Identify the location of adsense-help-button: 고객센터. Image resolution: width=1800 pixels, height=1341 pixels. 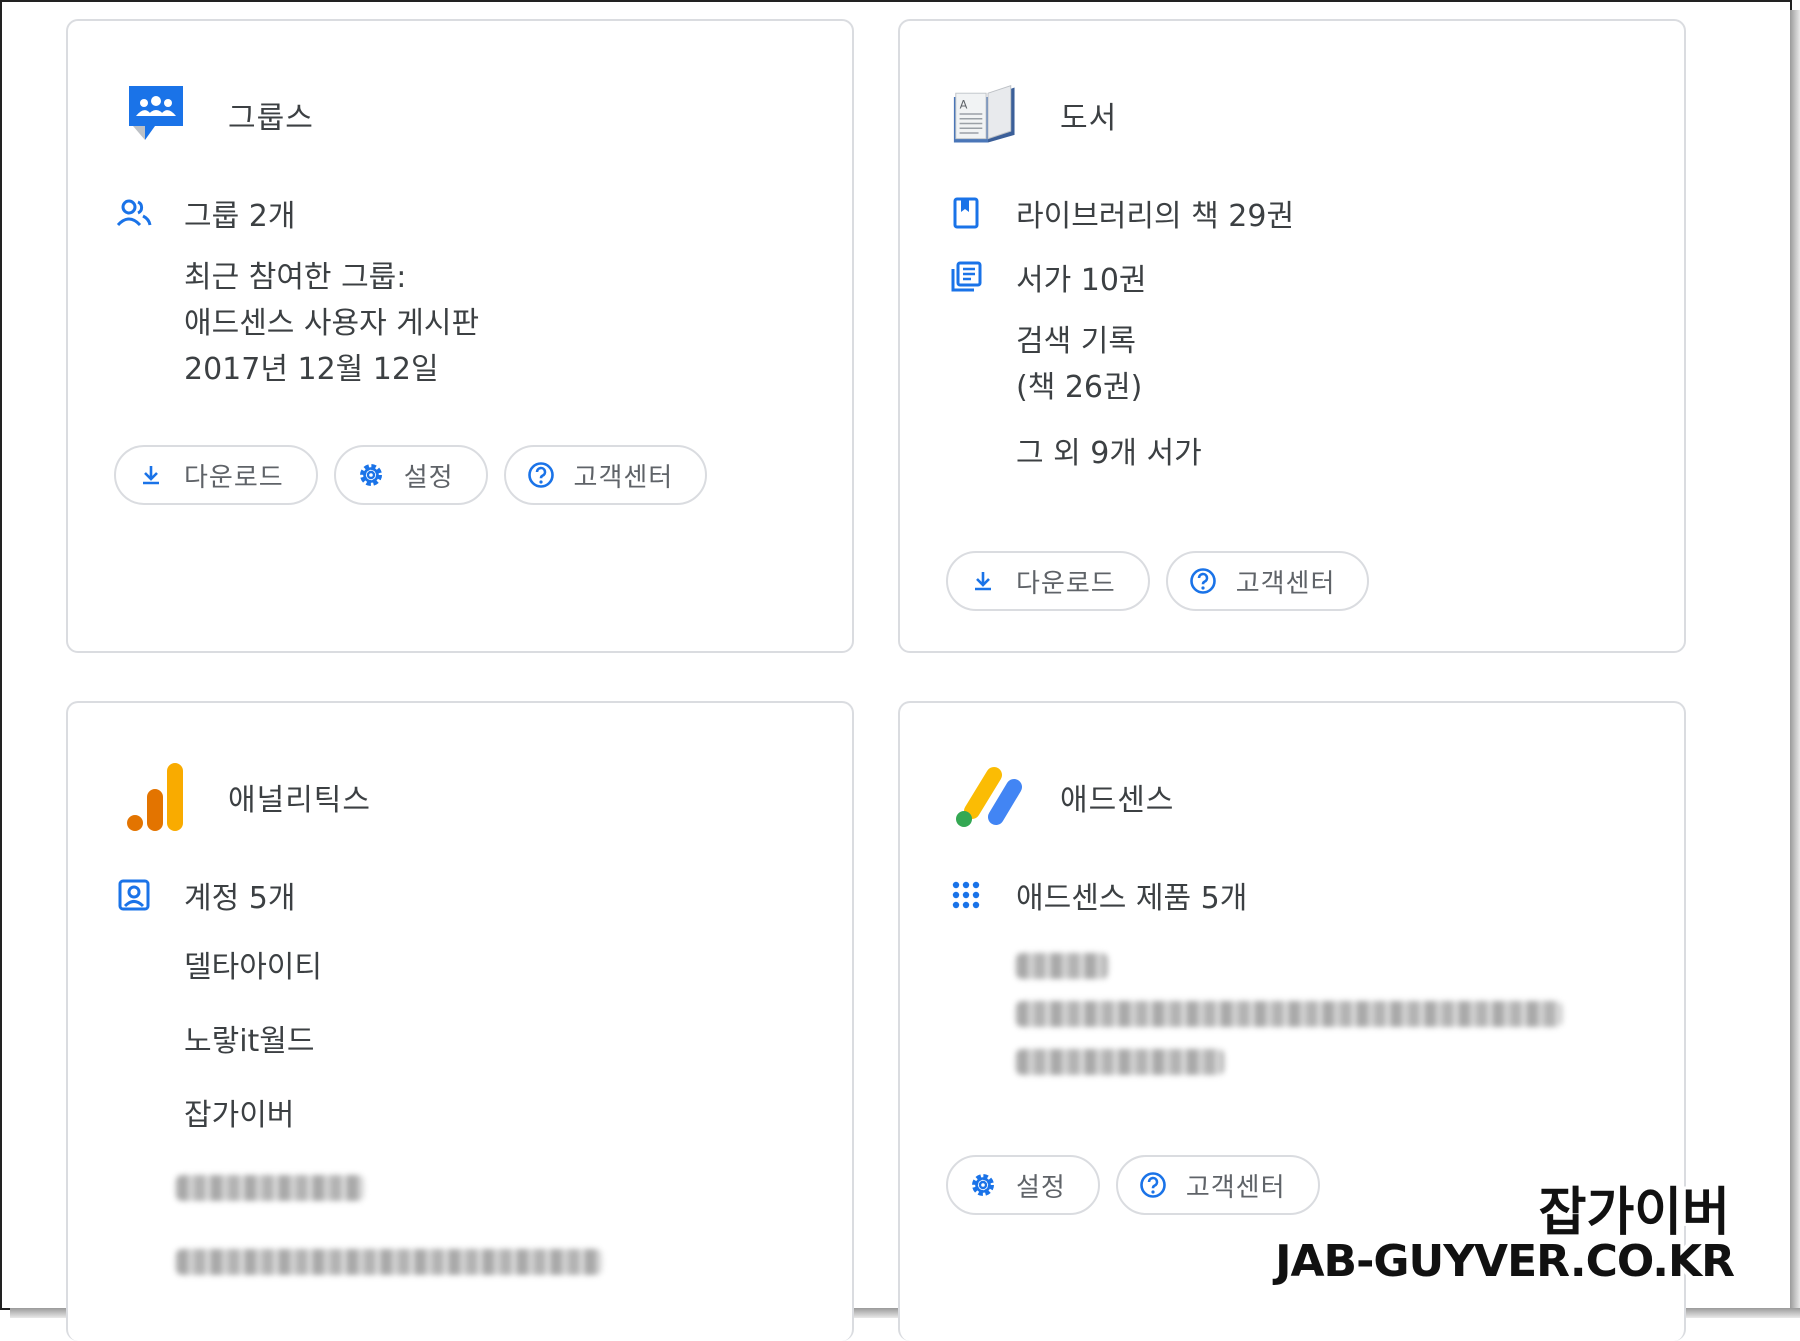
(1217, 1185).